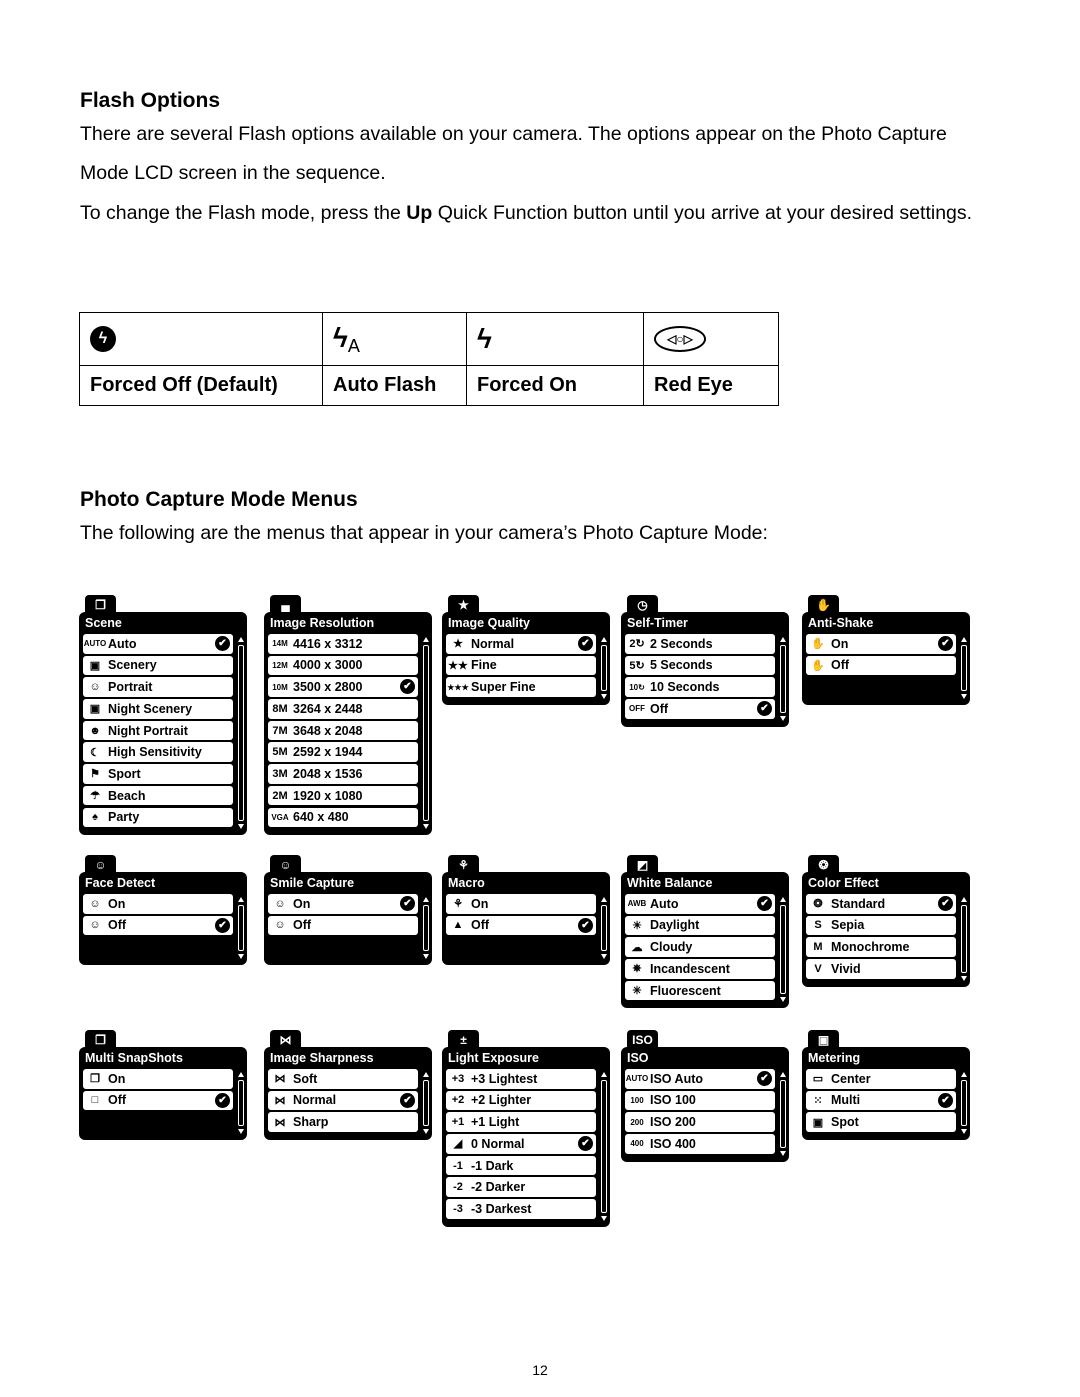  What do you see at coordinates (700, 644) in the screenshot?
I see `menu-item: 2↻ 2 Seconds` at bounding box center [700, 644].